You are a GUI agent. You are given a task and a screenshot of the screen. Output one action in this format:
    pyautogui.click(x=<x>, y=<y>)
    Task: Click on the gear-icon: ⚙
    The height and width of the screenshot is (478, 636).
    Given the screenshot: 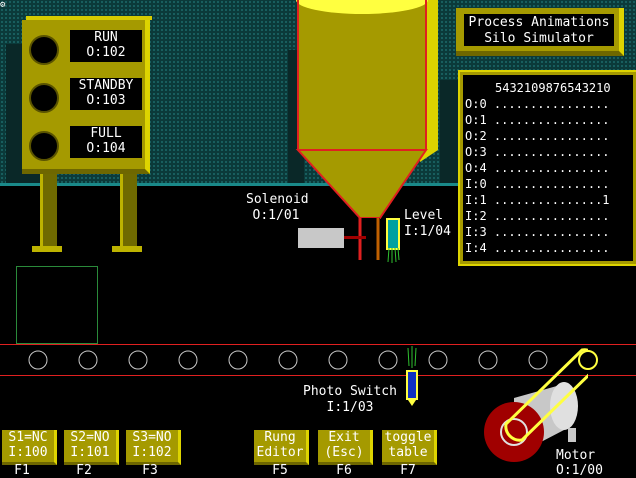 What is the action you would take?
    pyautogui.click(x=4, y=5)
    